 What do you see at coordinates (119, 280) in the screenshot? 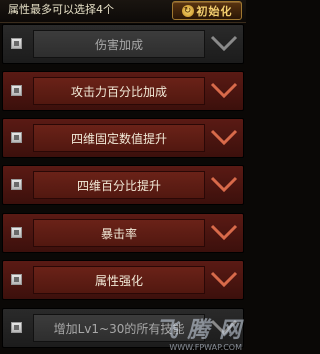
I see `attribute-select: 属性强化` at bounding box center [119, 280].